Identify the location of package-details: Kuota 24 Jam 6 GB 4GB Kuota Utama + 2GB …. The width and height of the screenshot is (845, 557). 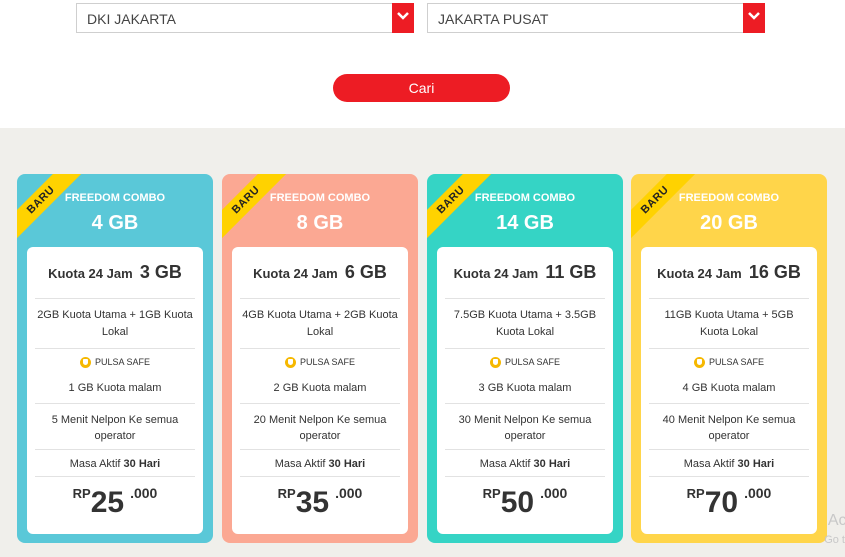
(320, 390).